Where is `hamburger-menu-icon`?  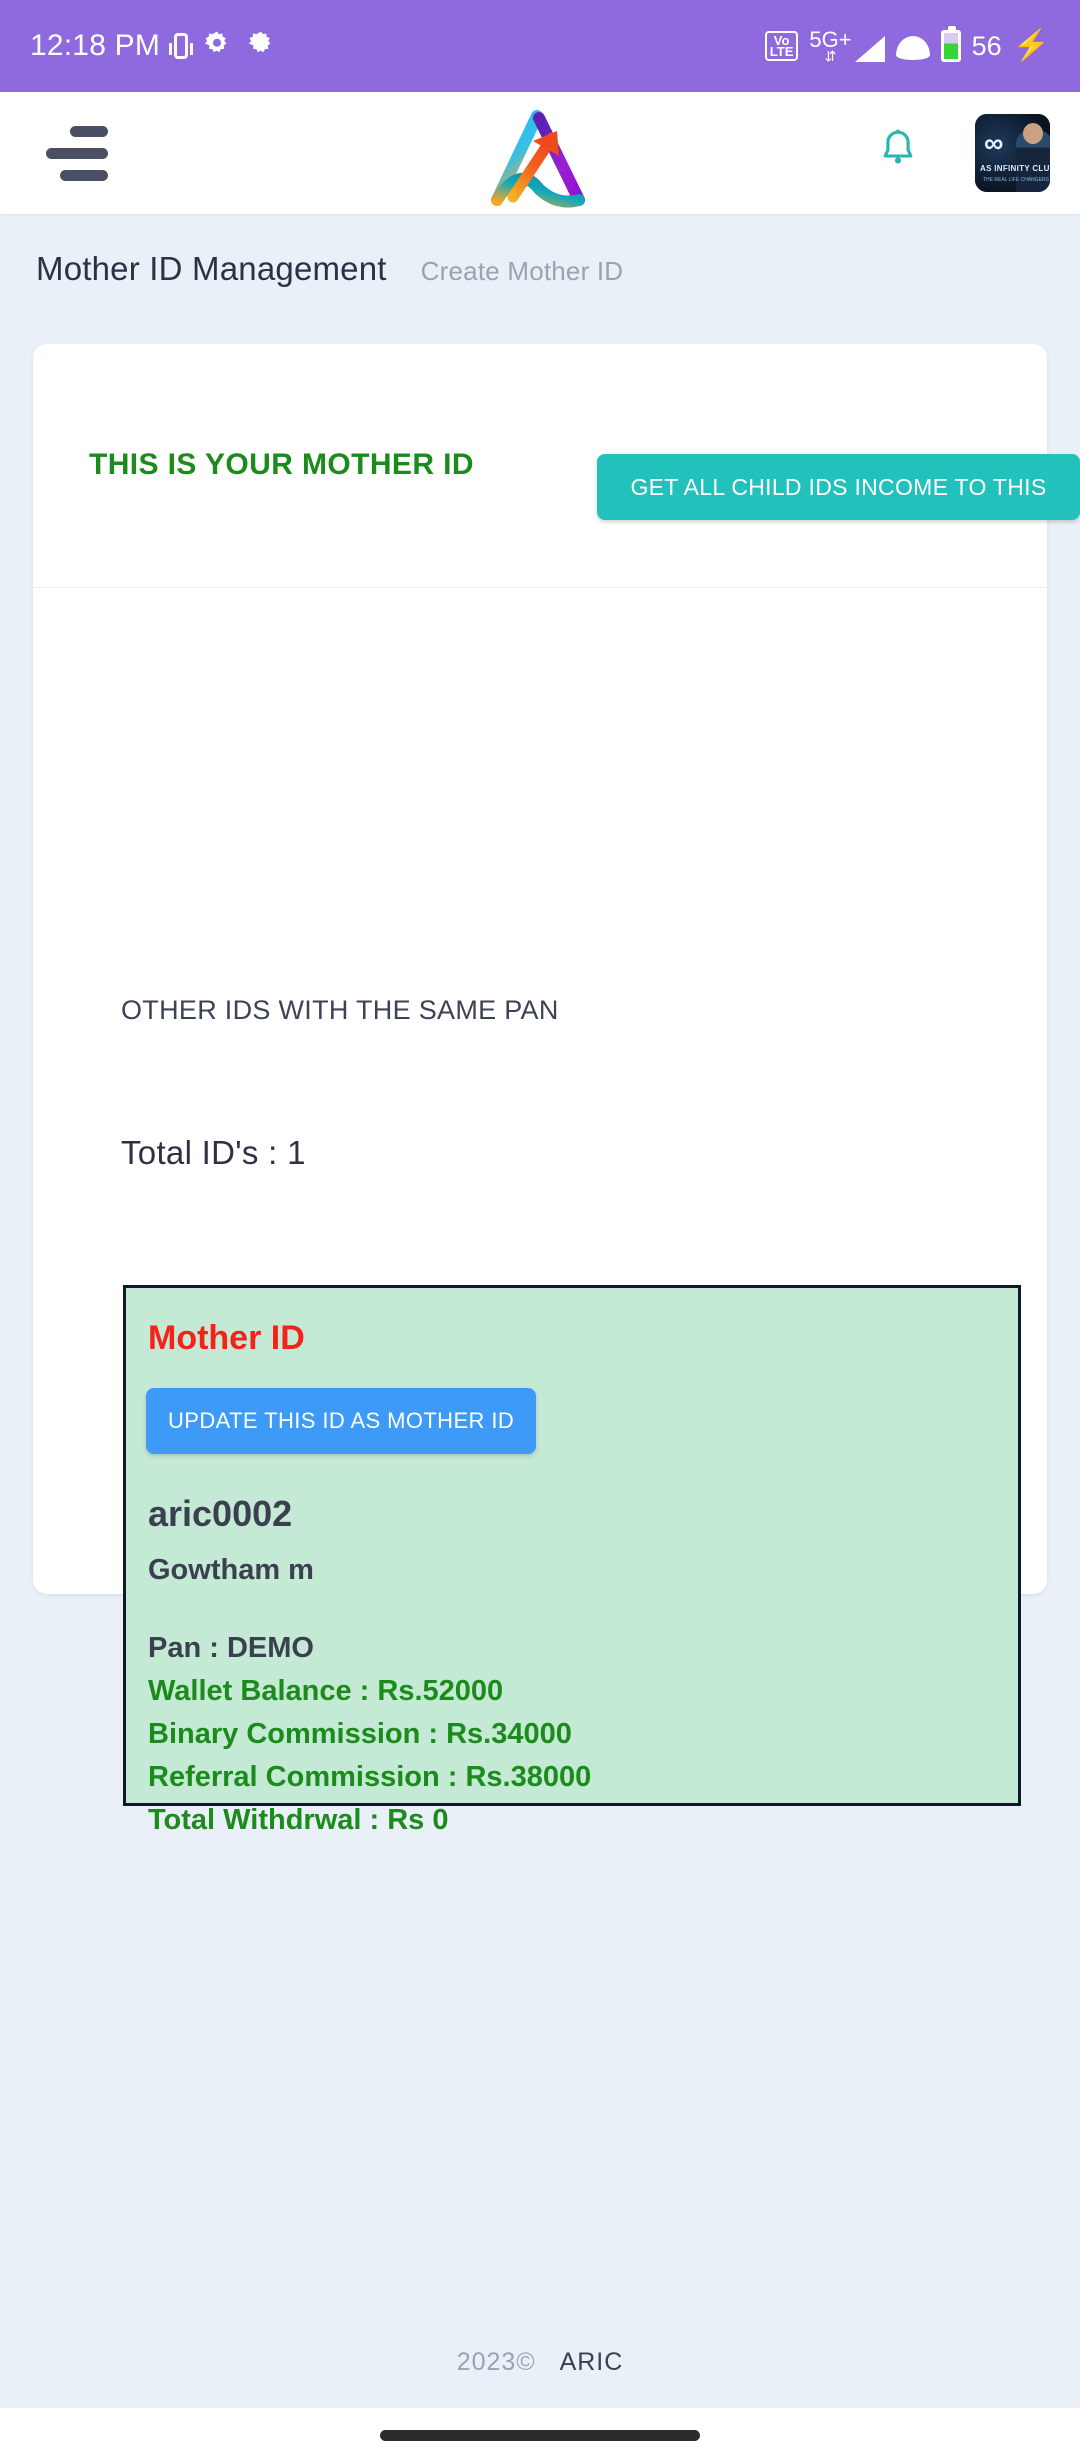
hamburger-menu-icon is located at coordinates (78, 153).